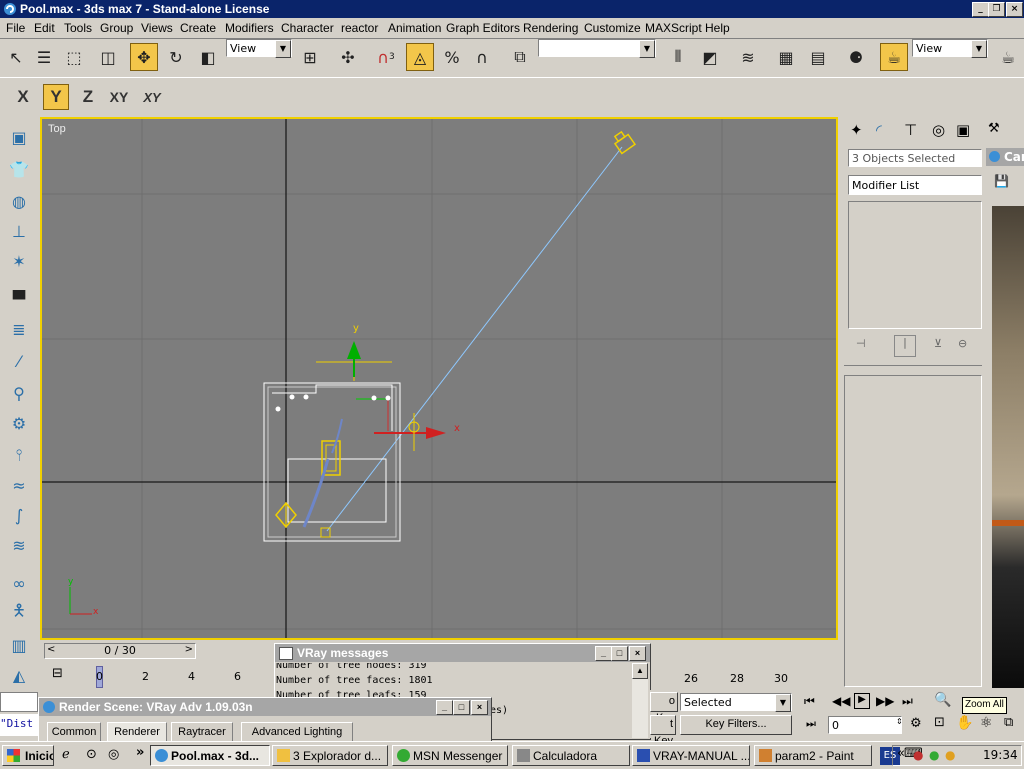  I want to click on menu-create: Create, so click(198, 28).